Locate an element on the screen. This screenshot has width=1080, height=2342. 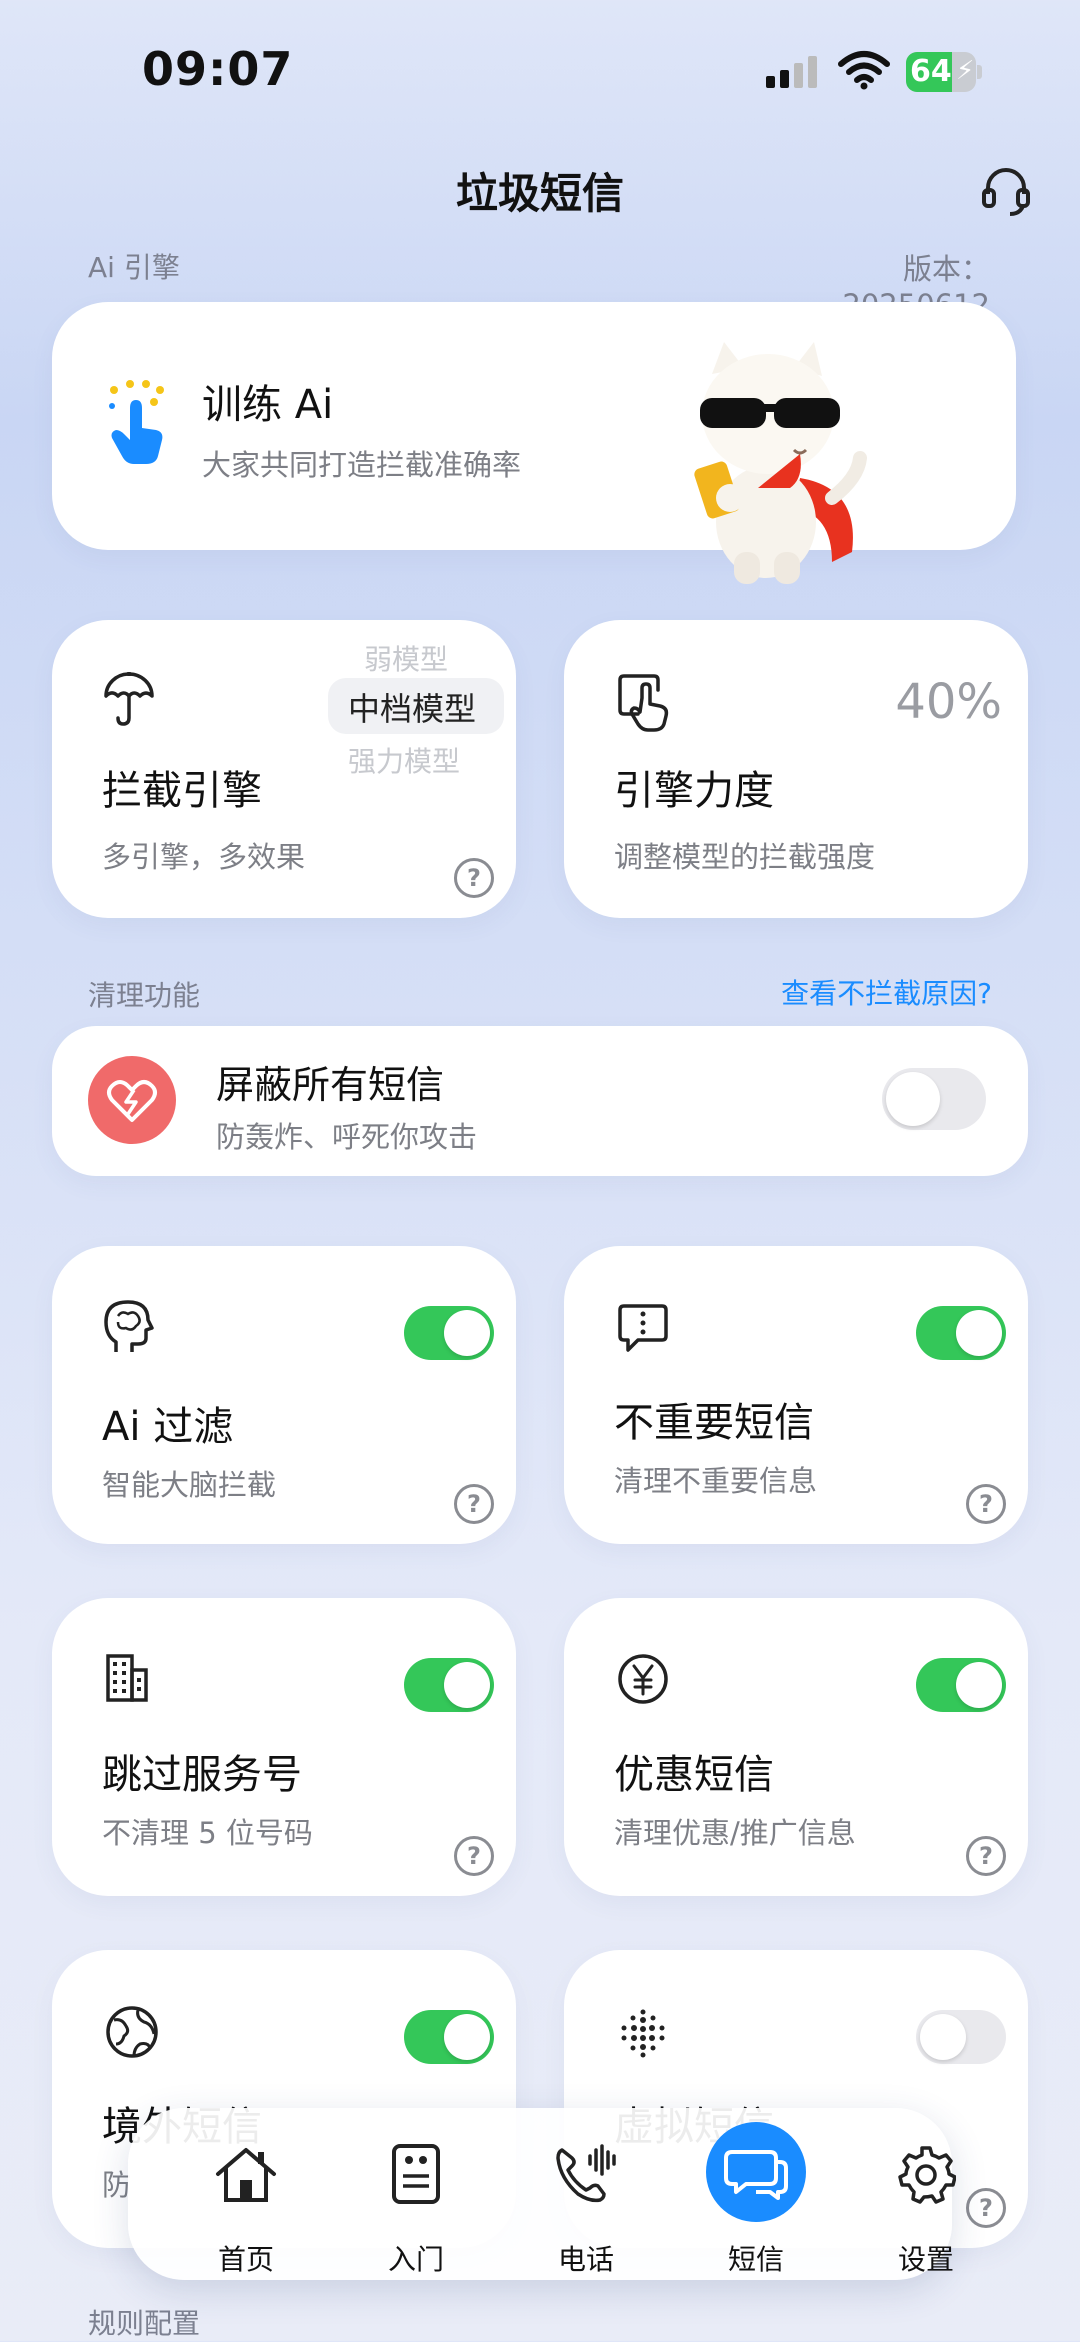
promo-toggle is located at coordinates (961, 1685).